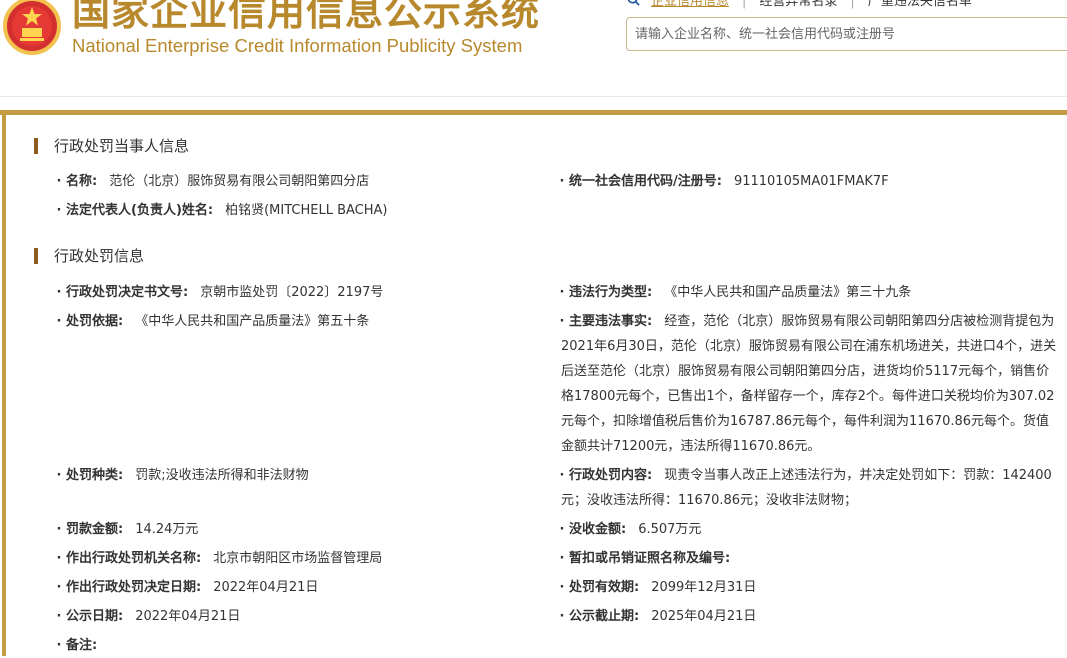 The height and width of the screenshot is (658, 1067). Describe the element at coordinates (187, 587) in the screenshot. I see `field-decision-date: · 作出行政处罚决定日期: 2022年04月21日` at that location.